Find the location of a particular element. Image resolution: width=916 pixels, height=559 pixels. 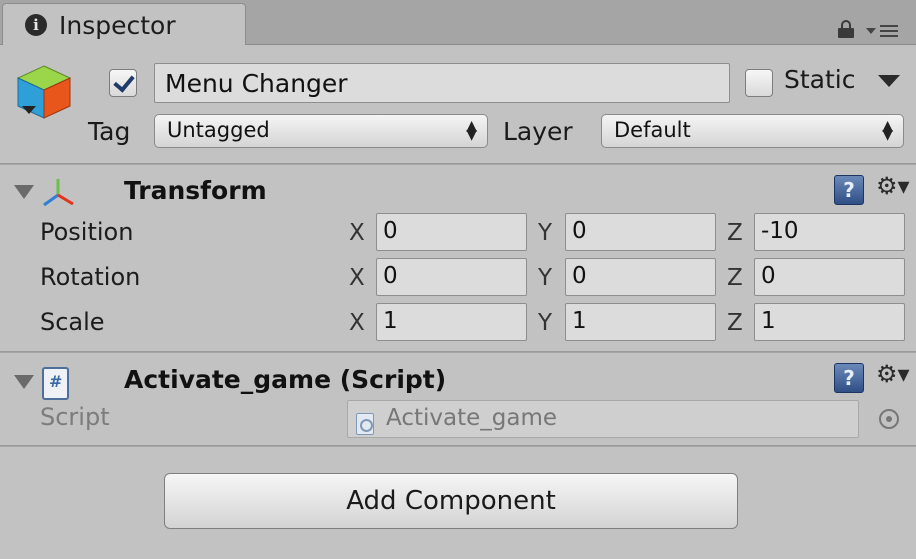

static-checkbox is located at coordinates (759, 83).